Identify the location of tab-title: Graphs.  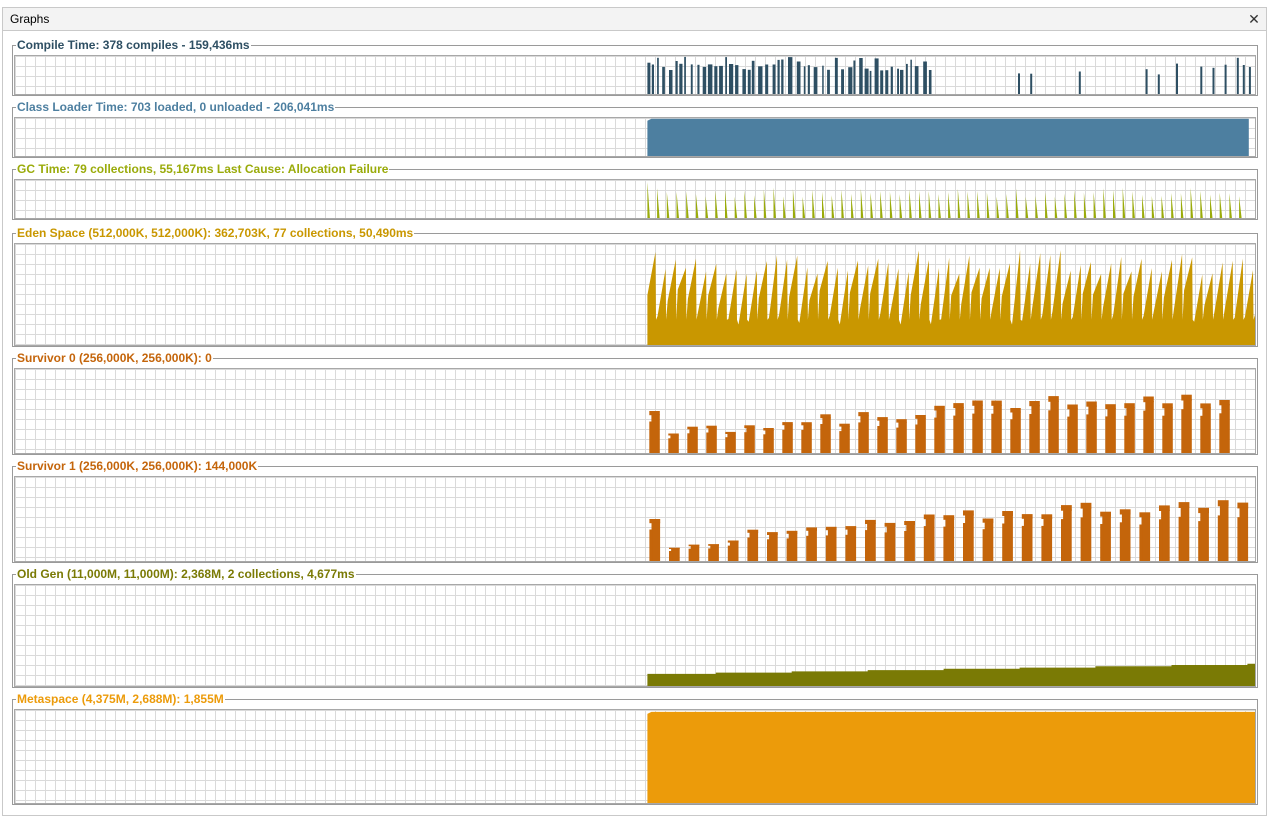
(30, 19).